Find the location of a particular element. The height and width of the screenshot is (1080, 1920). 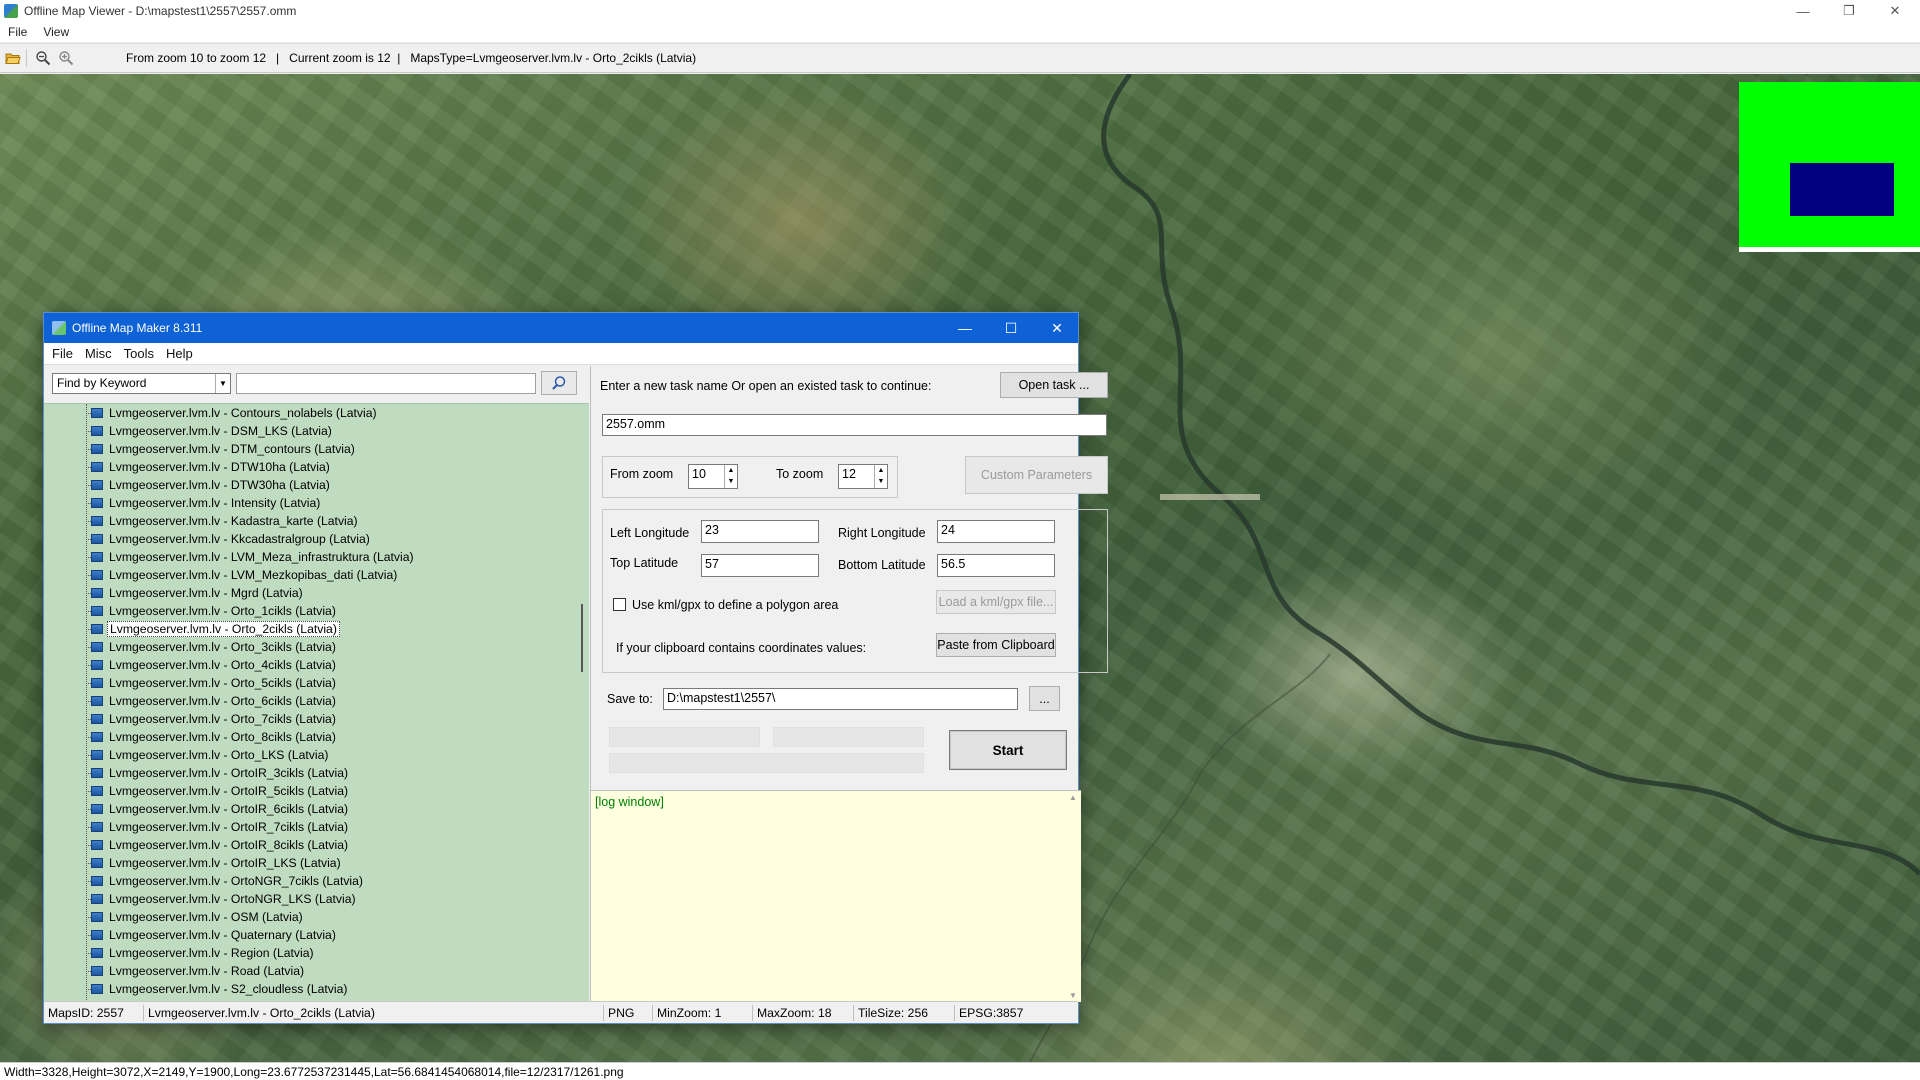

dialog-menu-file: File is located at coordinates (61, 353).